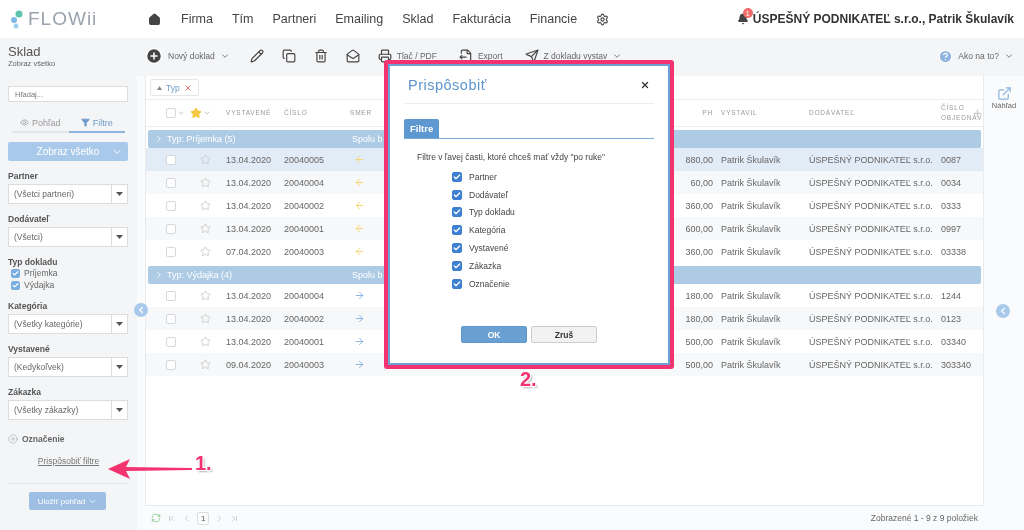 This screenshot has height=530, width=1024. I want to click on table-cell-text: 03338, so click(954, 251).